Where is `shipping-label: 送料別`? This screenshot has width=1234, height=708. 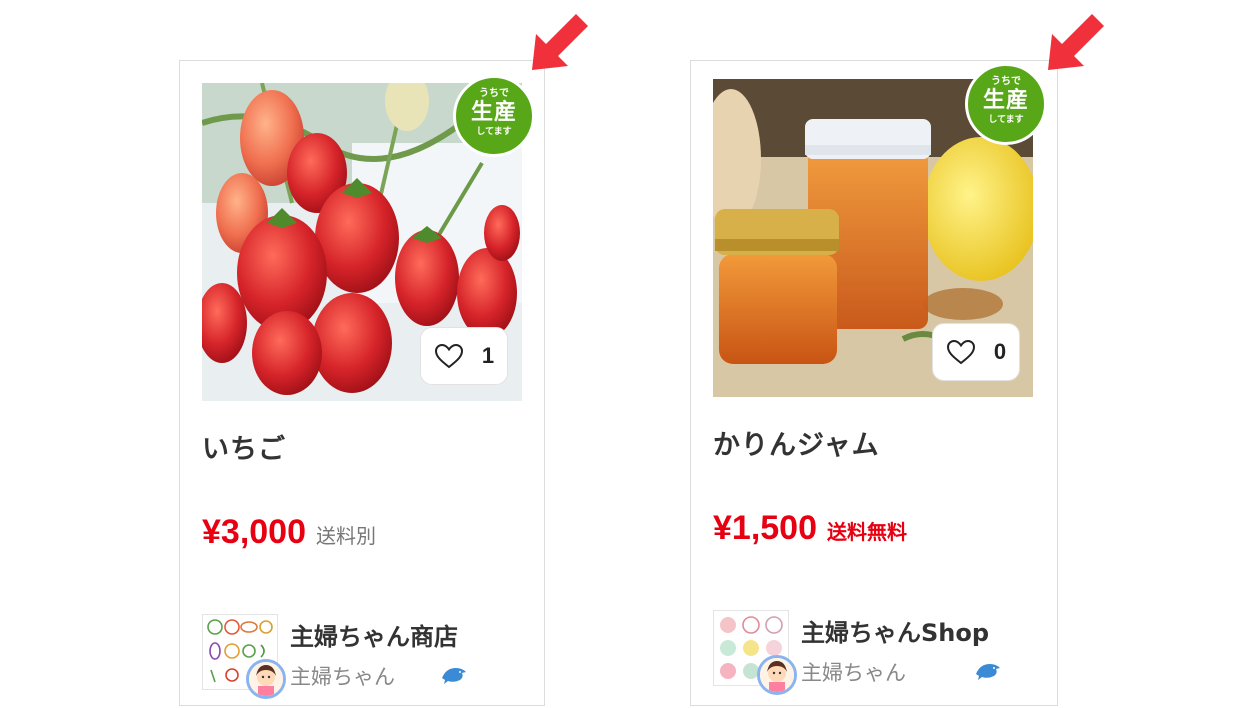 shipping-label: 送料別 is located at coordinates (346, 536).